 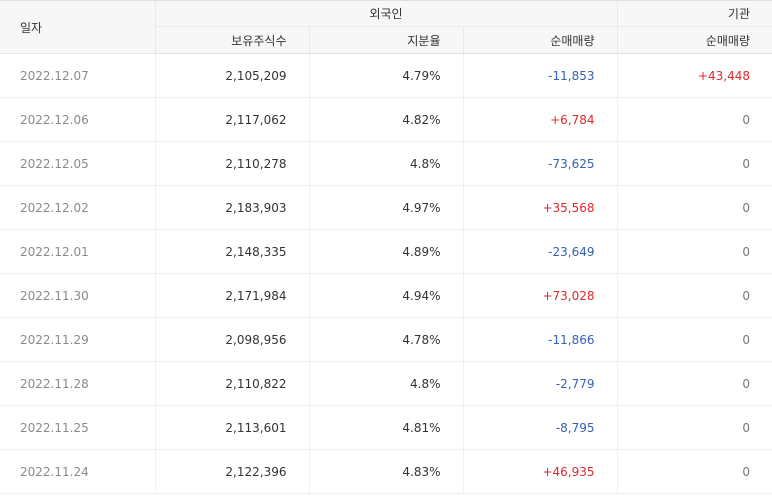 I want to click on date-cell: 2022.12.07, so click(x=78, y=75).